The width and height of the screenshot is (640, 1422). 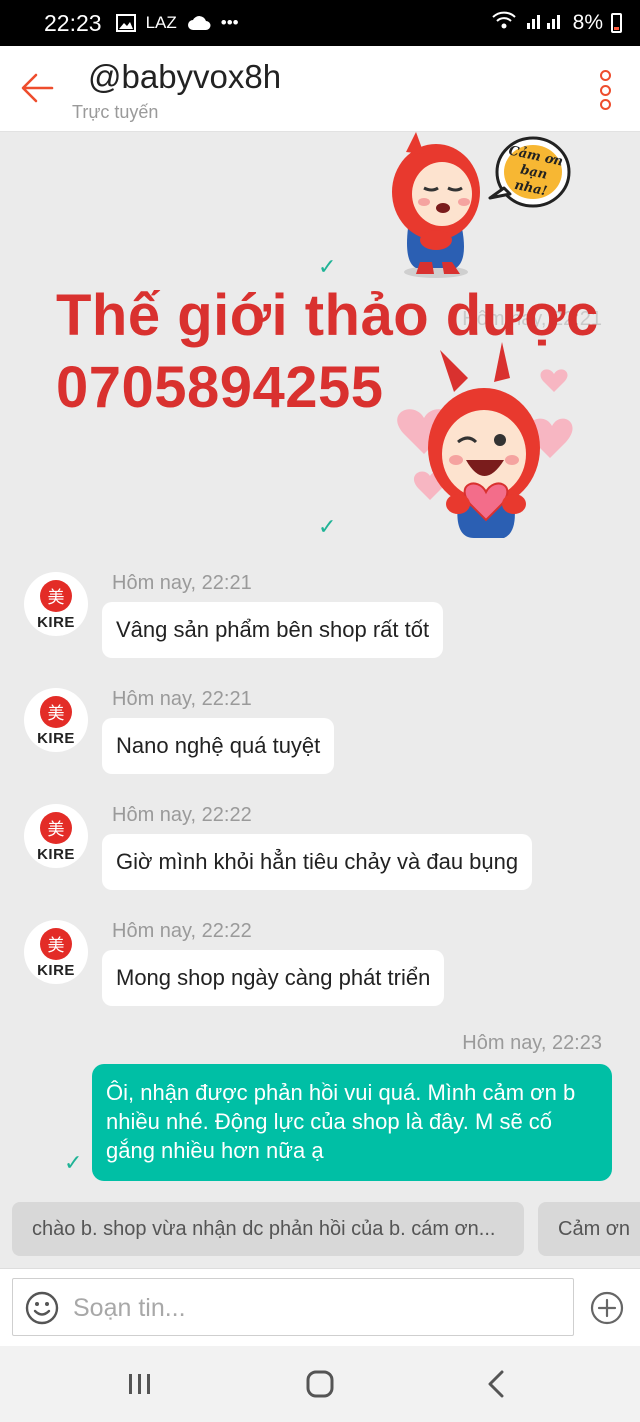 What do you see at coordinates (616, 23) in the screenshot?
I see `battery-icon` at bounding box center [616, 23].